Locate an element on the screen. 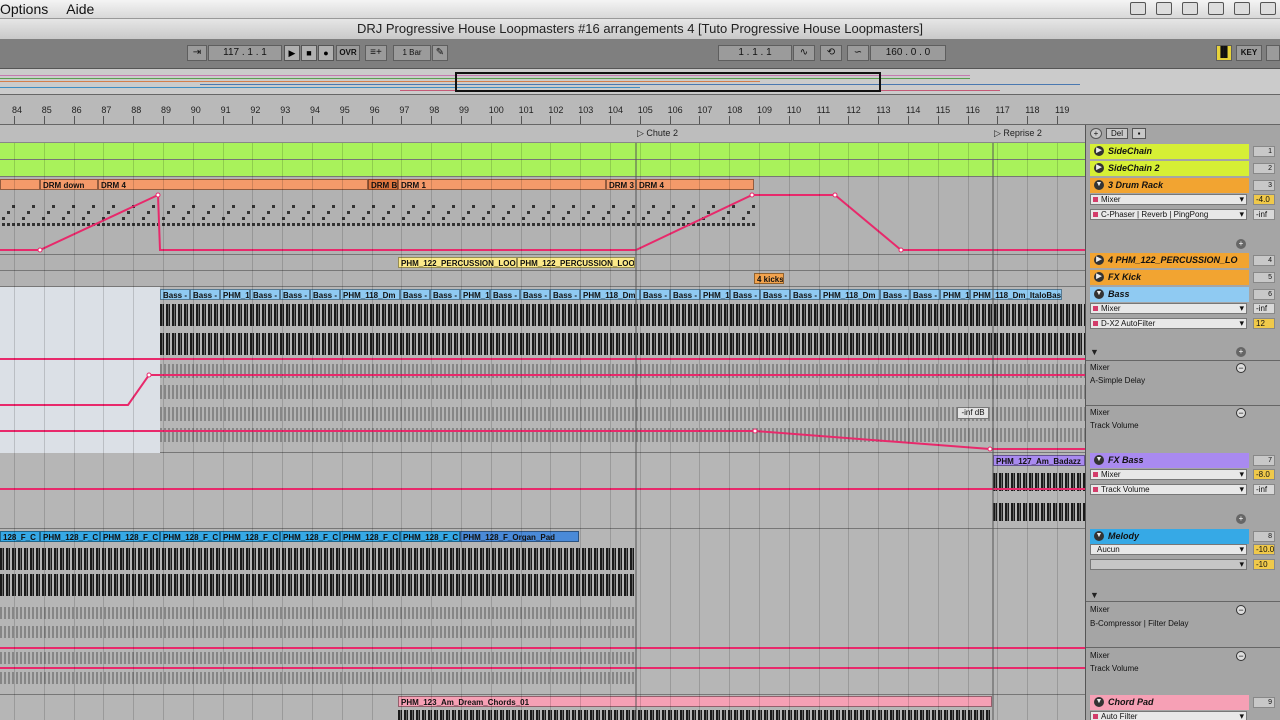 The image size is (1280, 720). track-fxkick-header: ▶ FX Kick is located at coordinates (1169, 277).